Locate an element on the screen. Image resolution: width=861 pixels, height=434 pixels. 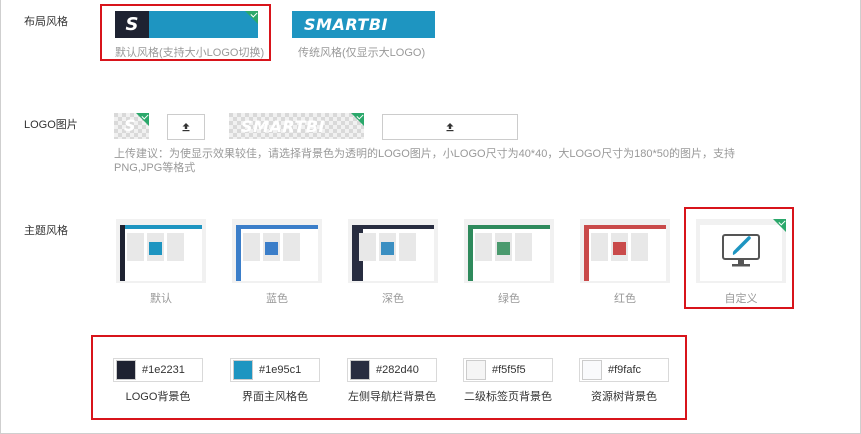
theme-green-label: 绿色 is located at coordinates (509, 299).